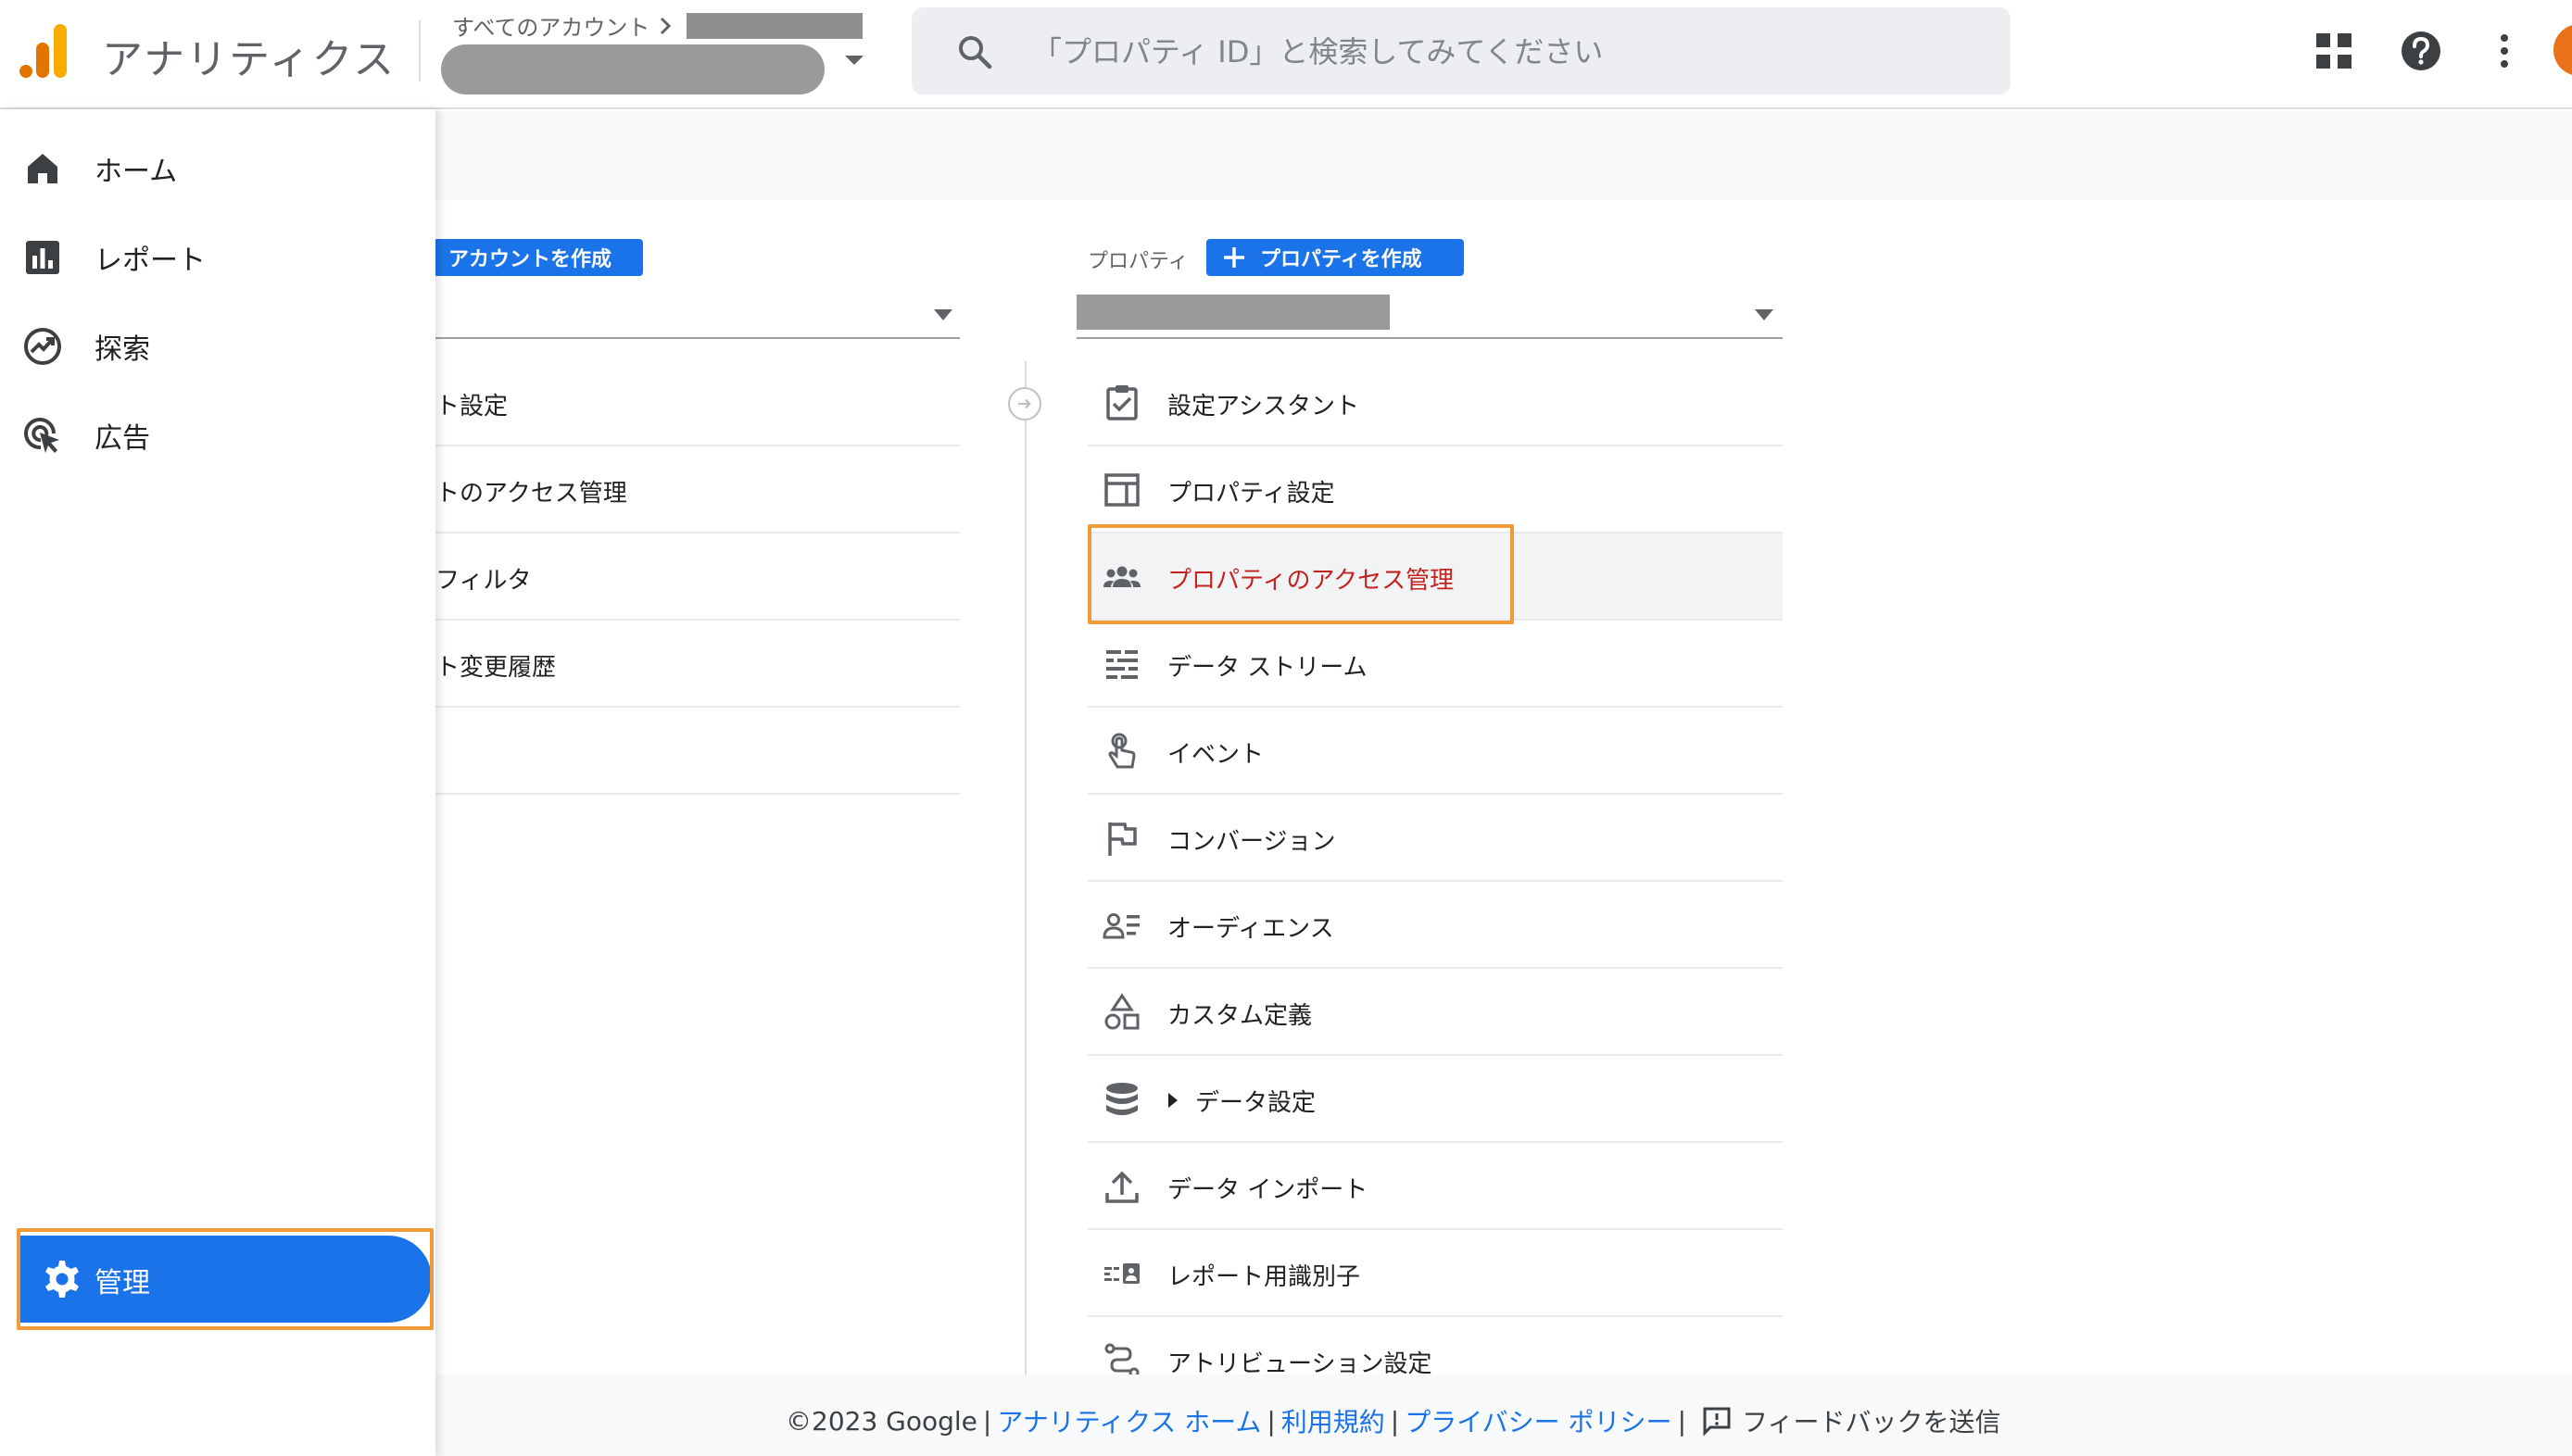 This screenshot has height=1456, width=2572. I want to click on data-stream-icon, so click(1122, 664).